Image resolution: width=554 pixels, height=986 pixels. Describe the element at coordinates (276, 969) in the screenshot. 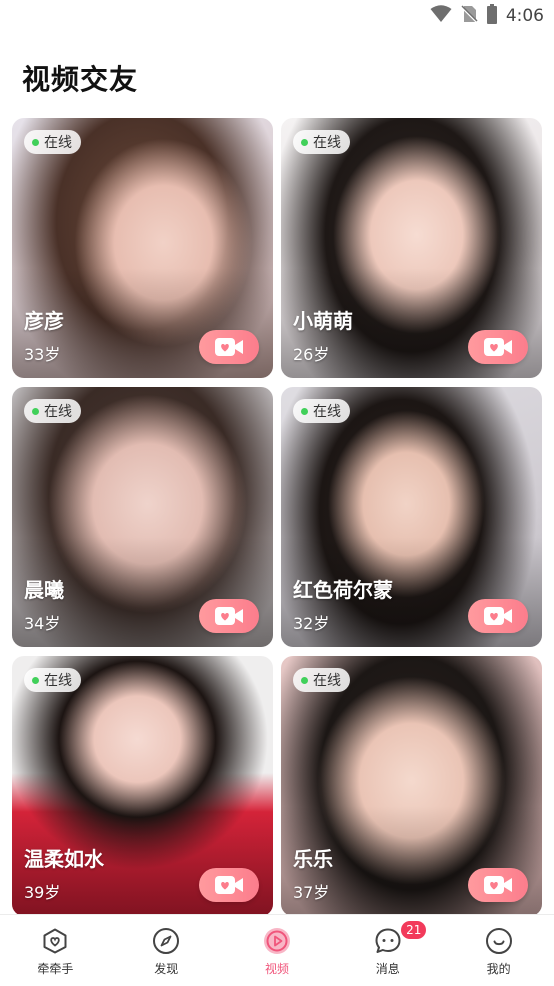

I see `nav-label: 视频` at that location.